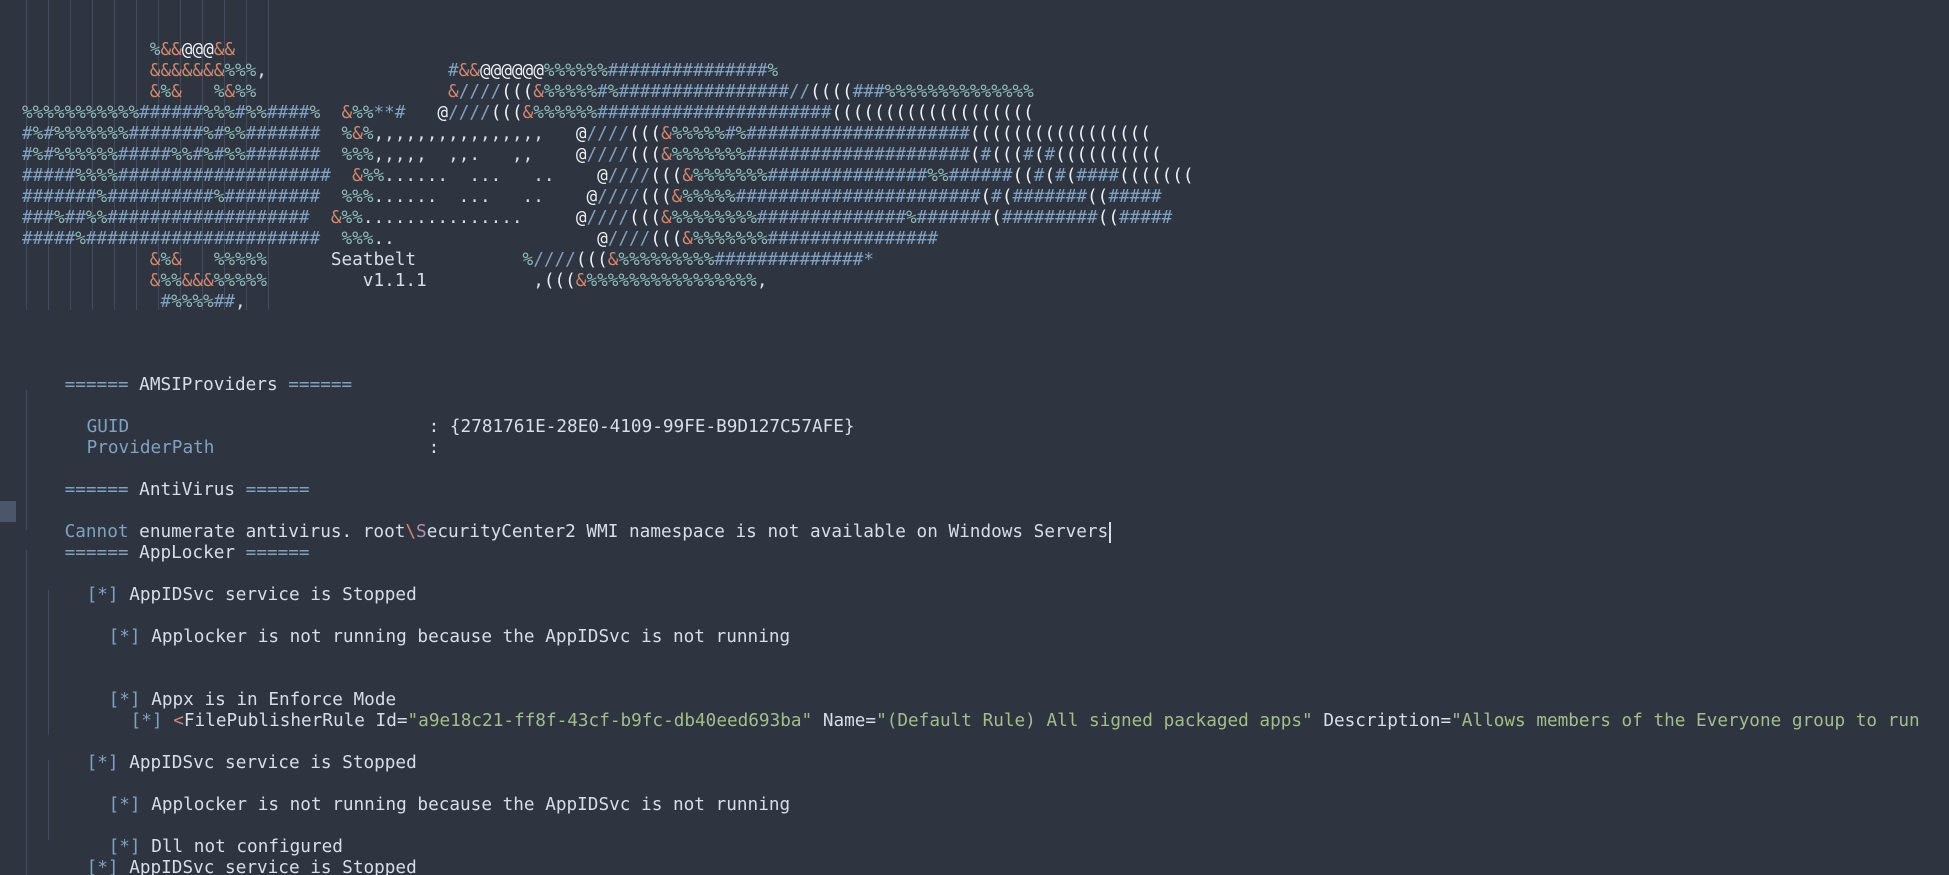 The width and height of the screenshot is (1949, 875). What do you see at coordinates (274, 721) in the screenshot?
I see `rule-tag: FilePublisherRule` at bounding box center [274, 721].